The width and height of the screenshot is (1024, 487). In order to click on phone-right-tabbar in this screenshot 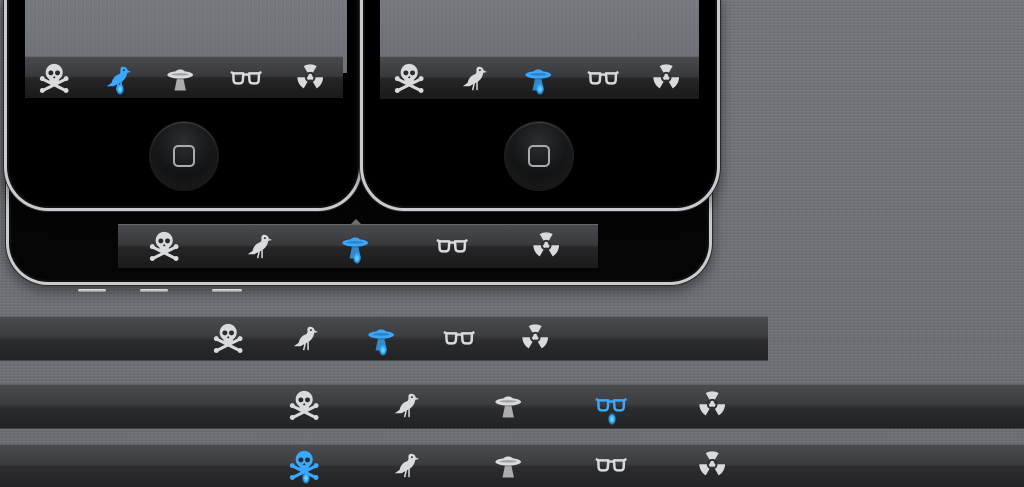, I will do `click(539, 77)`.